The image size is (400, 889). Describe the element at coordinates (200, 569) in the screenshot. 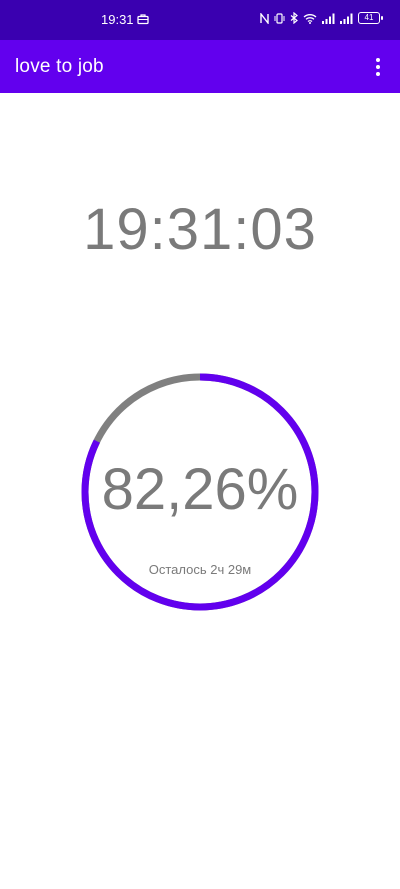

I see `time-remaining: Осталось 2ч 29м` at that location.